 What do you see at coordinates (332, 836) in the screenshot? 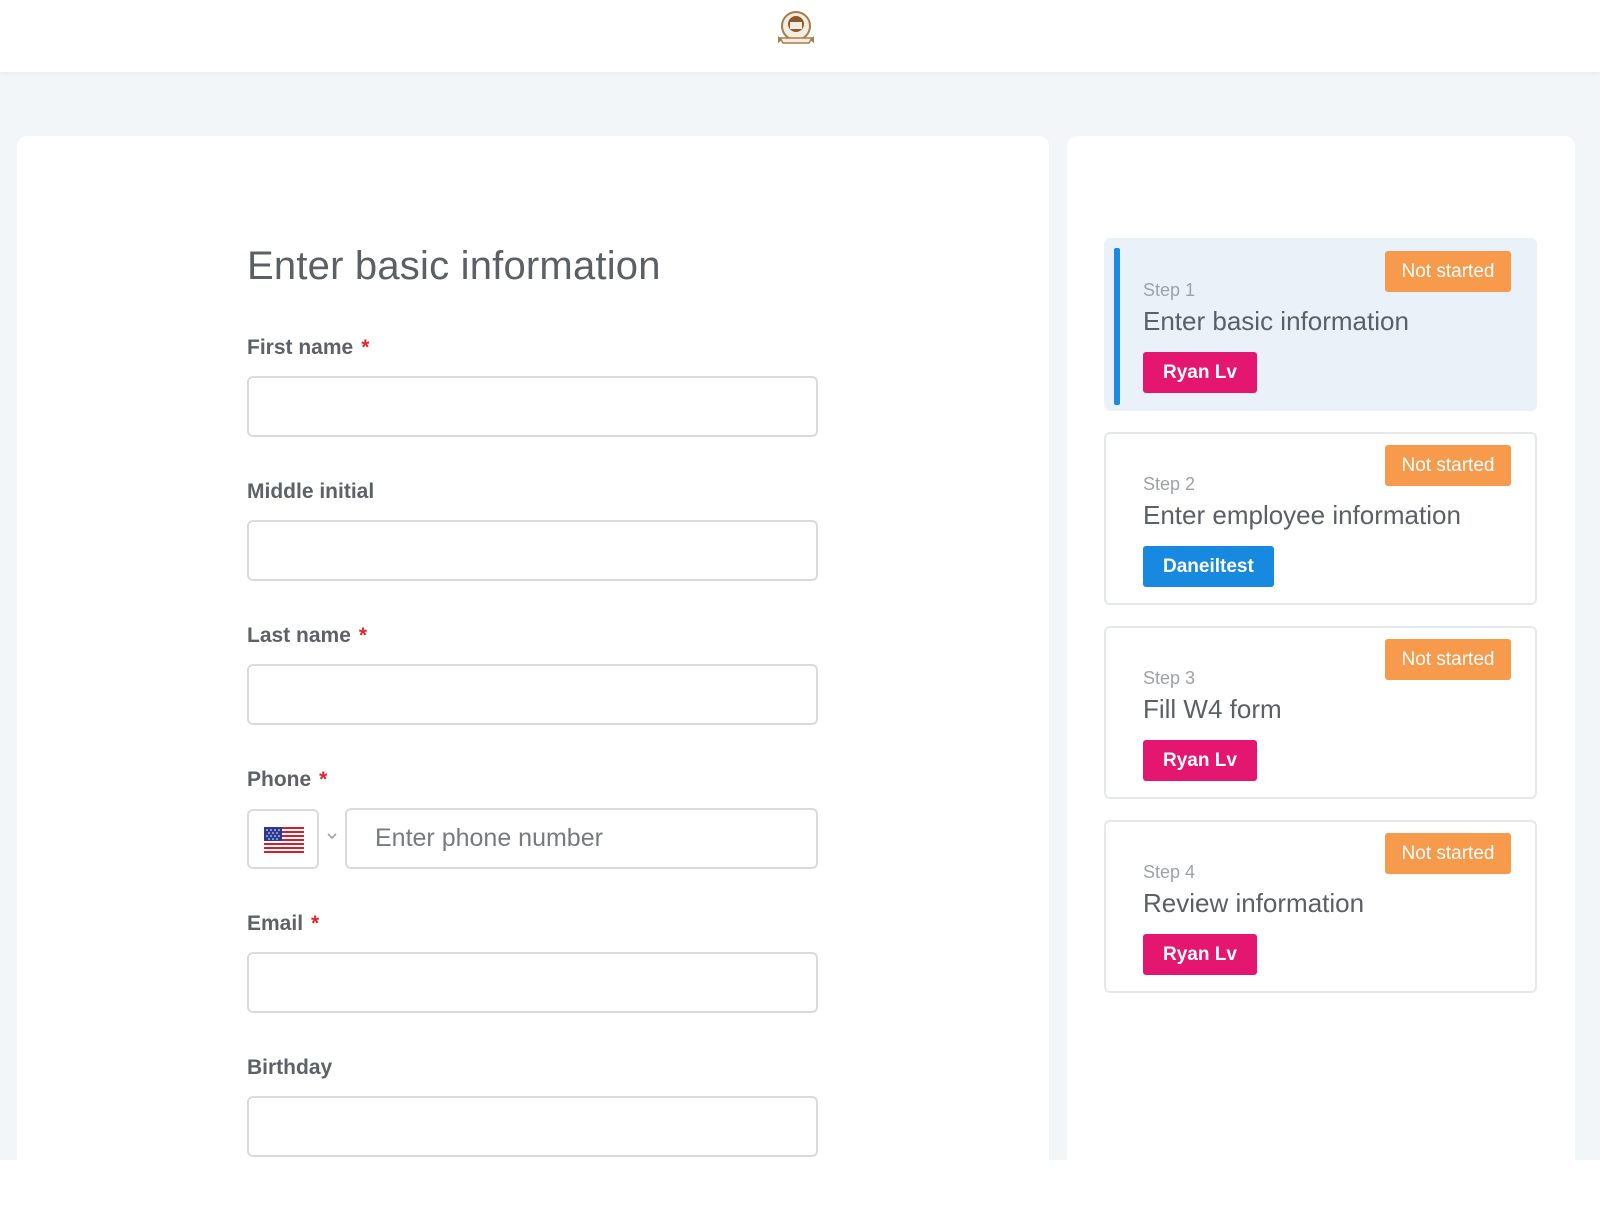
I see `chevron-down-icon` at bounding box center [332, 836].